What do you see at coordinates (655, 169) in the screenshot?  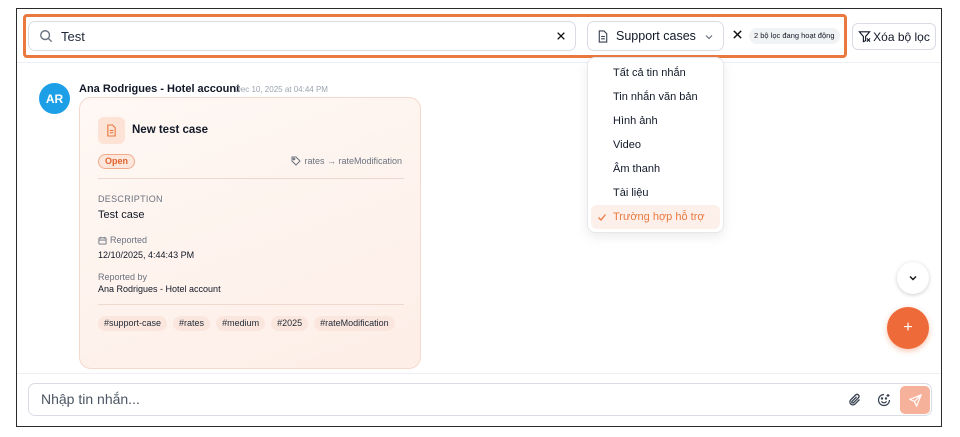 I see `dropdown-item-audio: Âm thanh` at bounding box center [655, 169].